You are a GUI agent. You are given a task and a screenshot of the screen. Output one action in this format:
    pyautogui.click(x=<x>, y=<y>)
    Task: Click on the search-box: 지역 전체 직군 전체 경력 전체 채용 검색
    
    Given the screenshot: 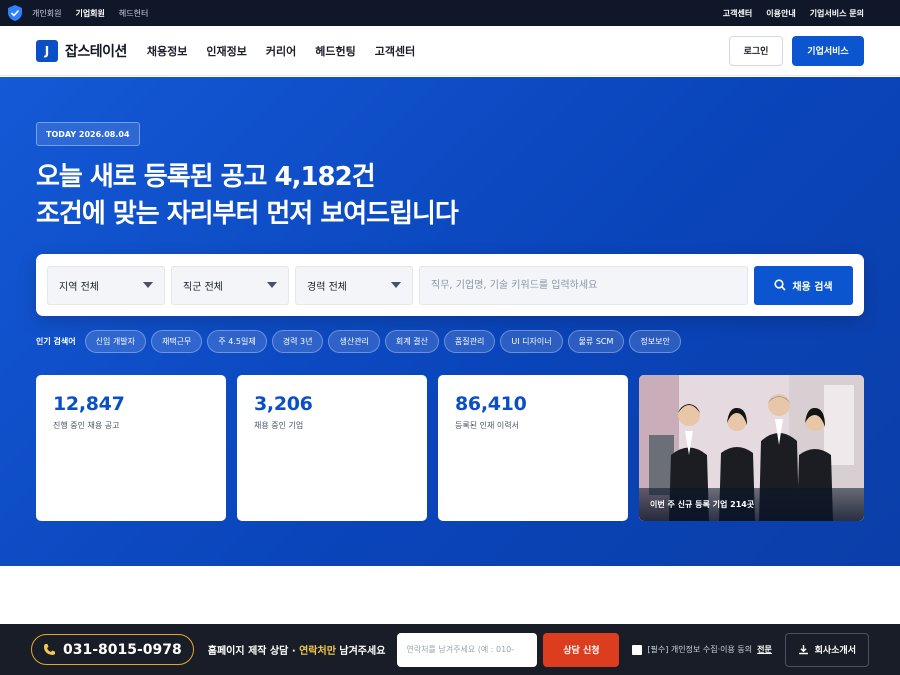 What is the action you would take?
    pyautogui.click(x=450, y=285)
    